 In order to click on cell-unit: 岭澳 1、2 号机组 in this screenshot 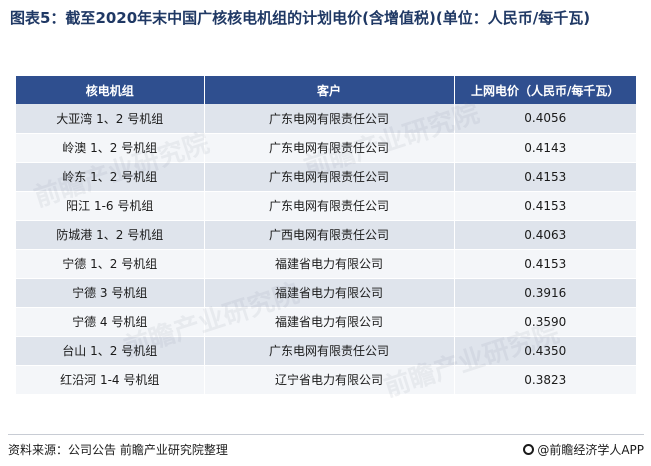, I will do `click(110, 148)`.